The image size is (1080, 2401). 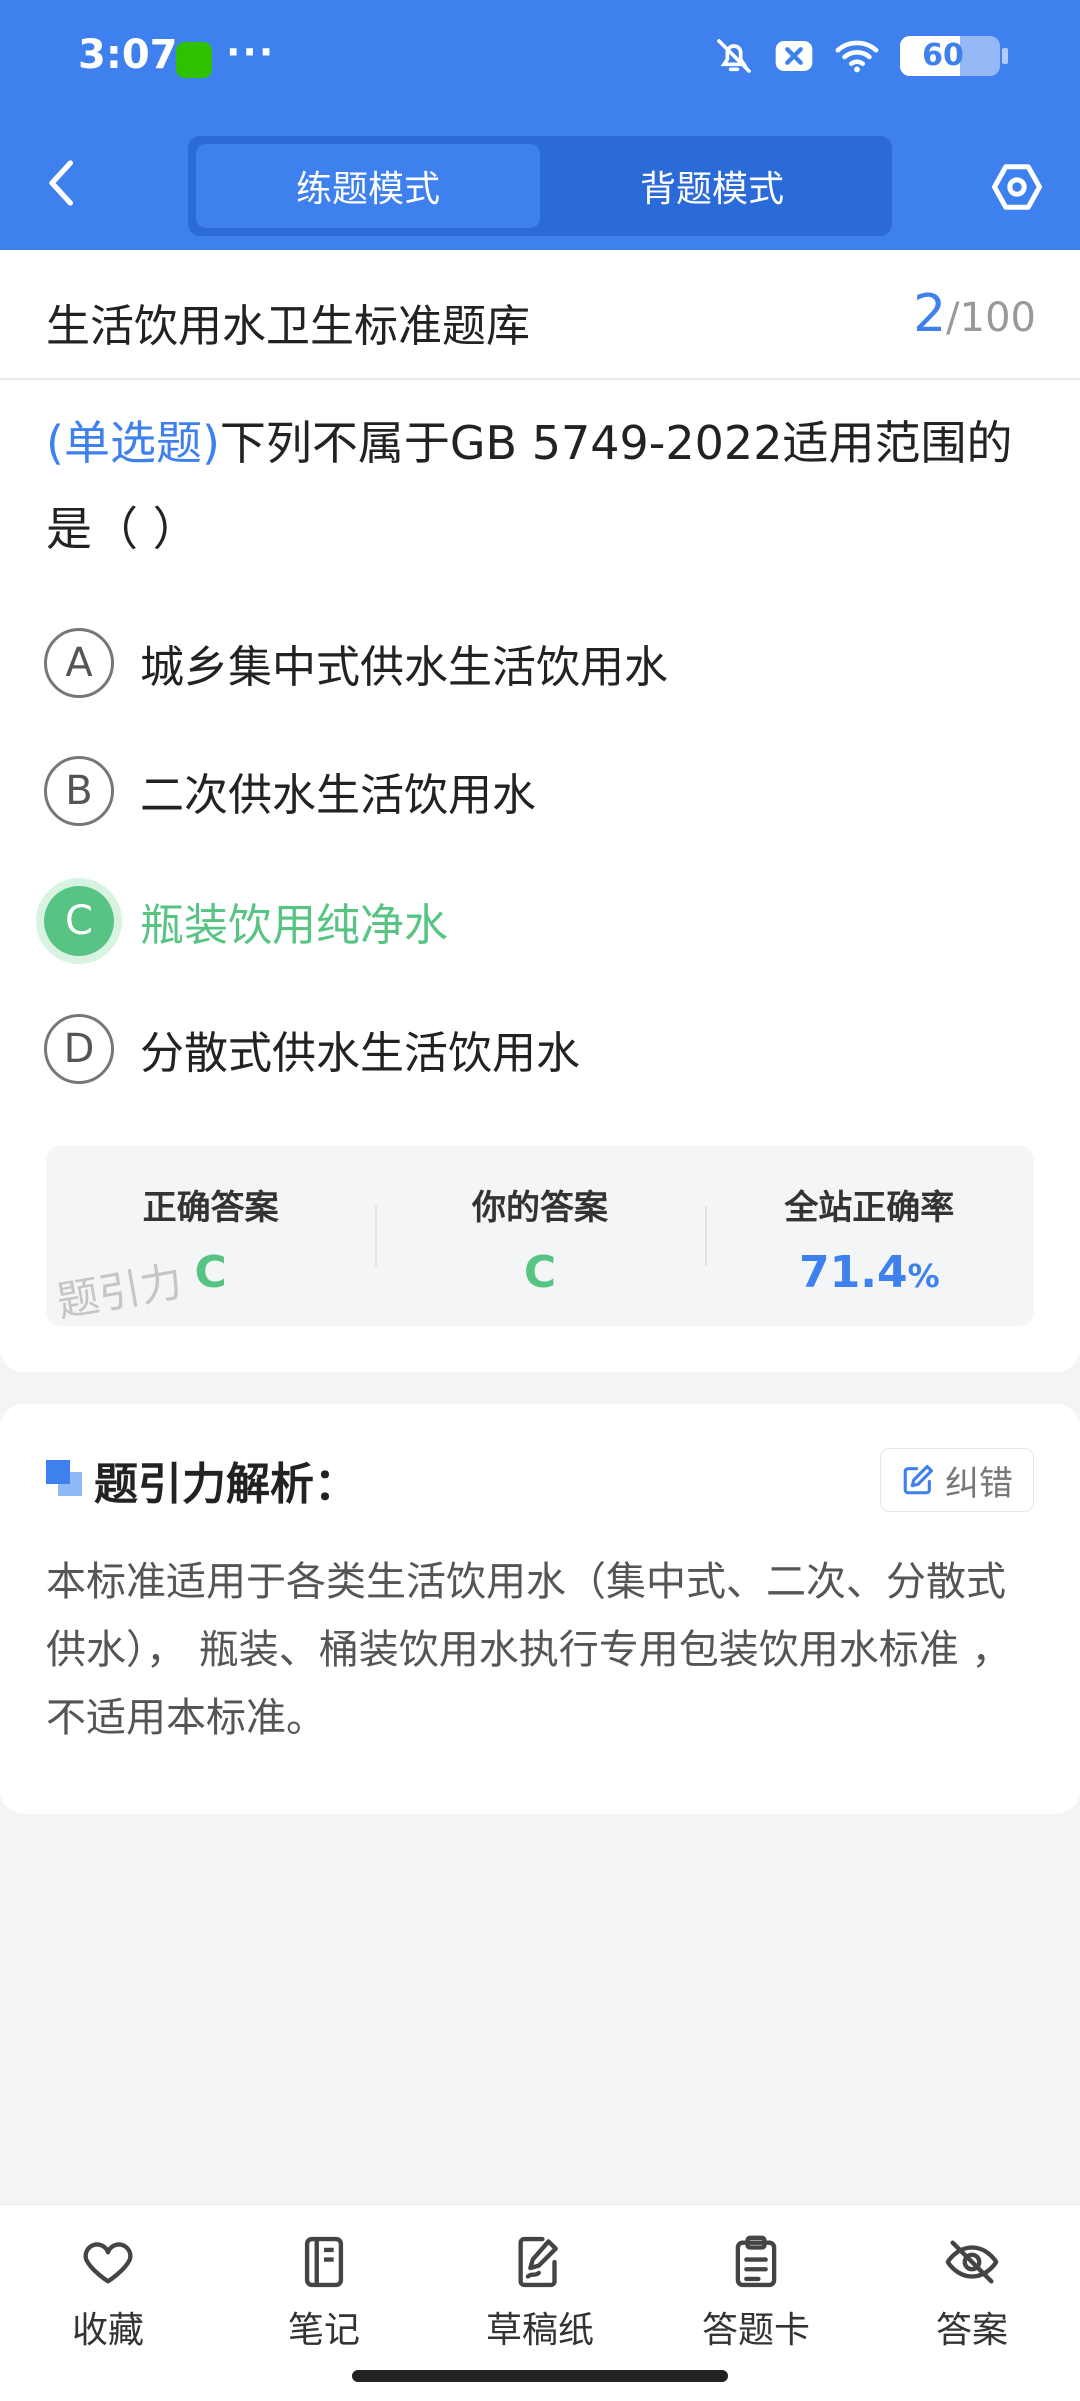 What do you see at coordinates (541, 486) in the screenshot?
I see `question-text: (单选题)下列不属于GB 5749-2022适用范围的是（ ）` at bounding box center [541, 486].